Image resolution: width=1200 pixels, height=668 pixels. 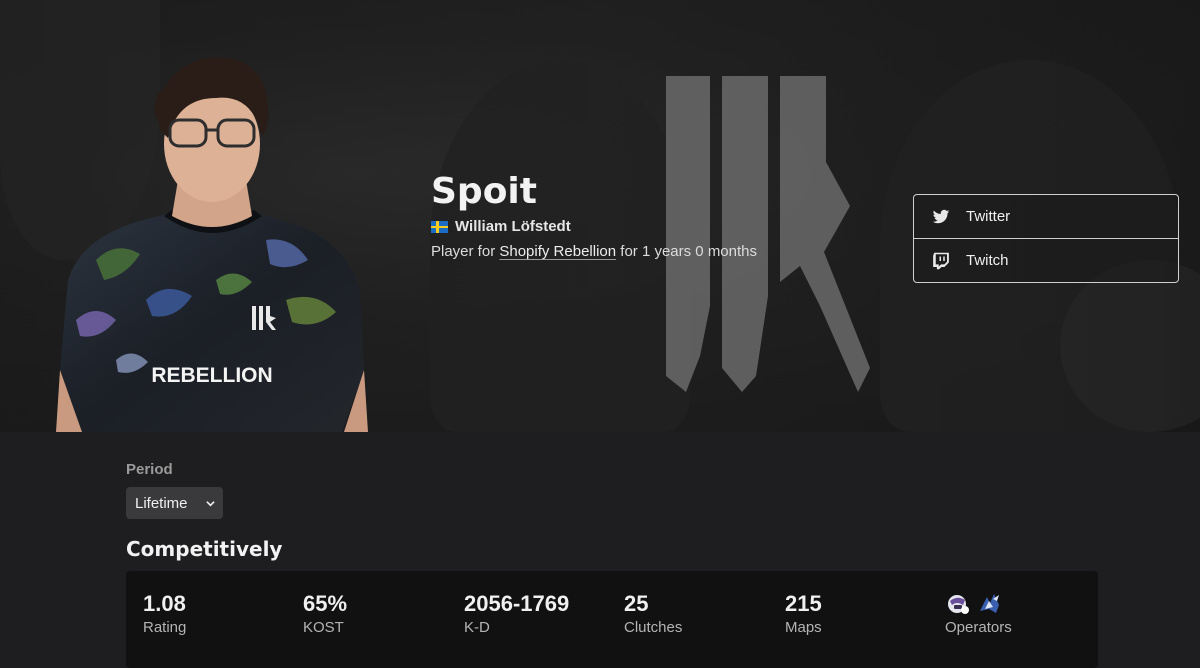 I want to click on stat-clutches: 25 Clutches, so click(x=653, y=613).